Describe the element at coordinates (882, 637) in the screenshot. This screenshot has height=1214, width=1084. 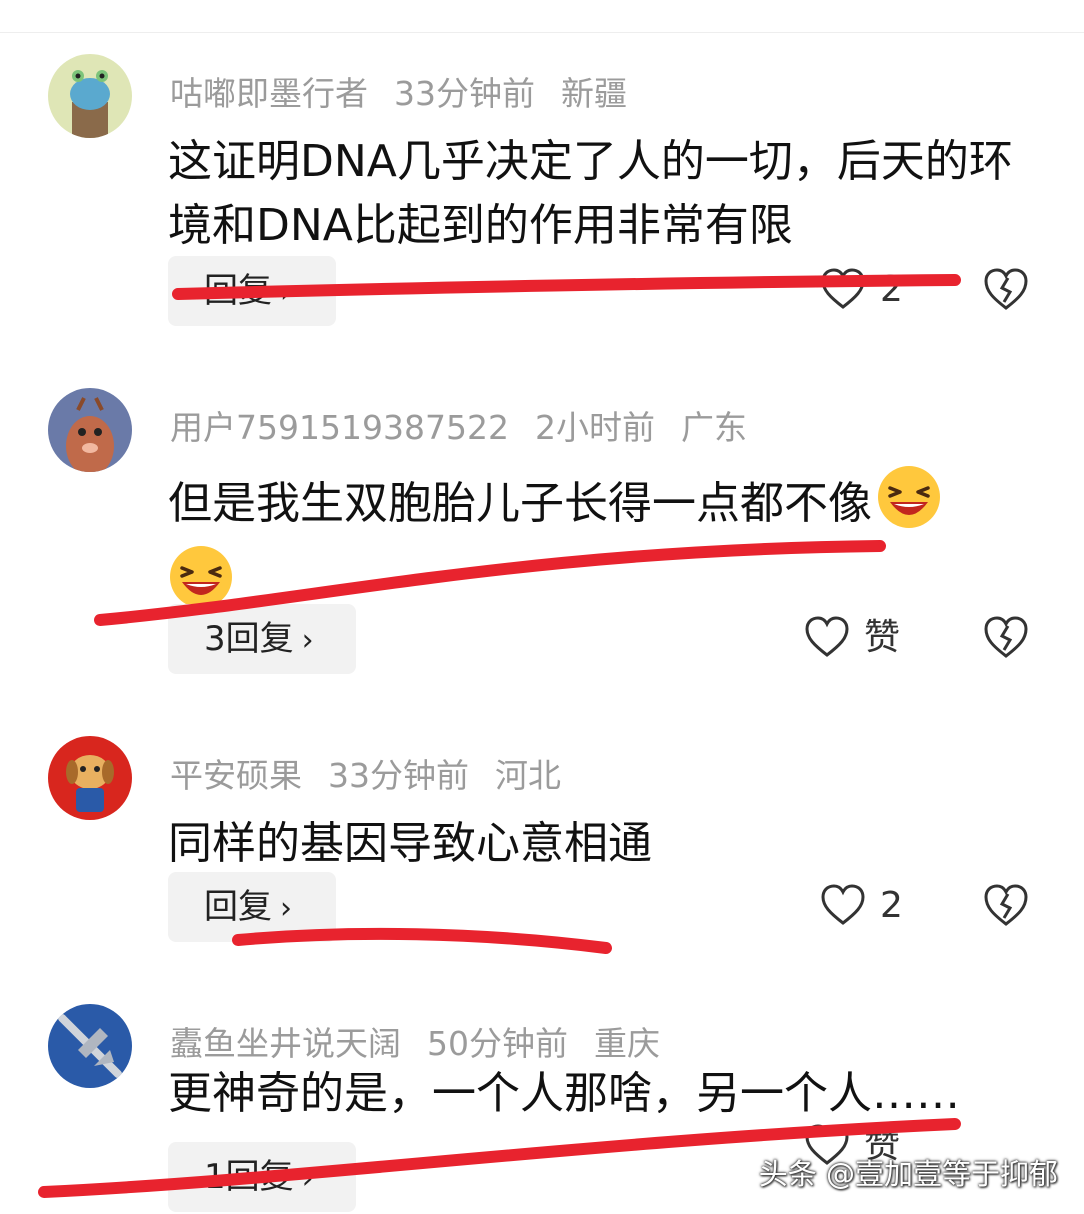
I see `like-count: 赞` at that location.